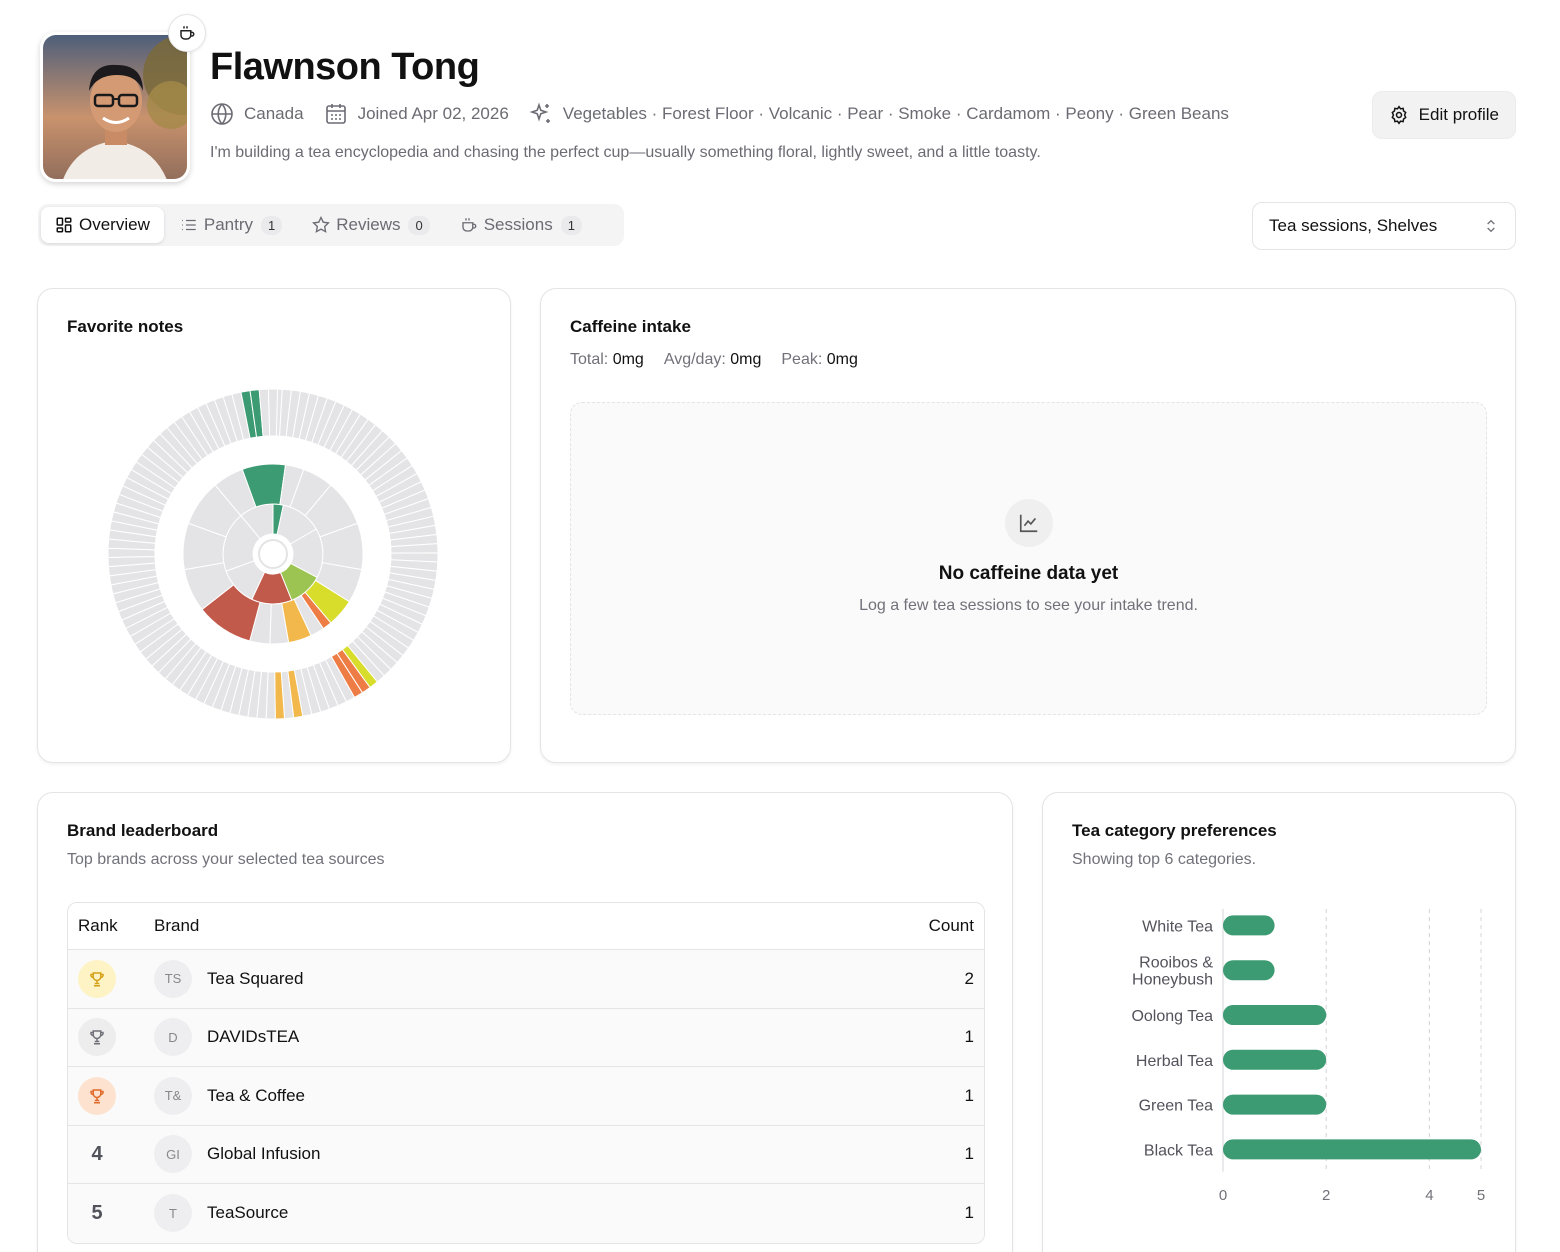 The image size is (1560, 1252). What do you see at coordinates (509, 1095) in the screenshot?
I see `brand-cell: T& Tea & Coffee` at bounding box center [509, 1095].